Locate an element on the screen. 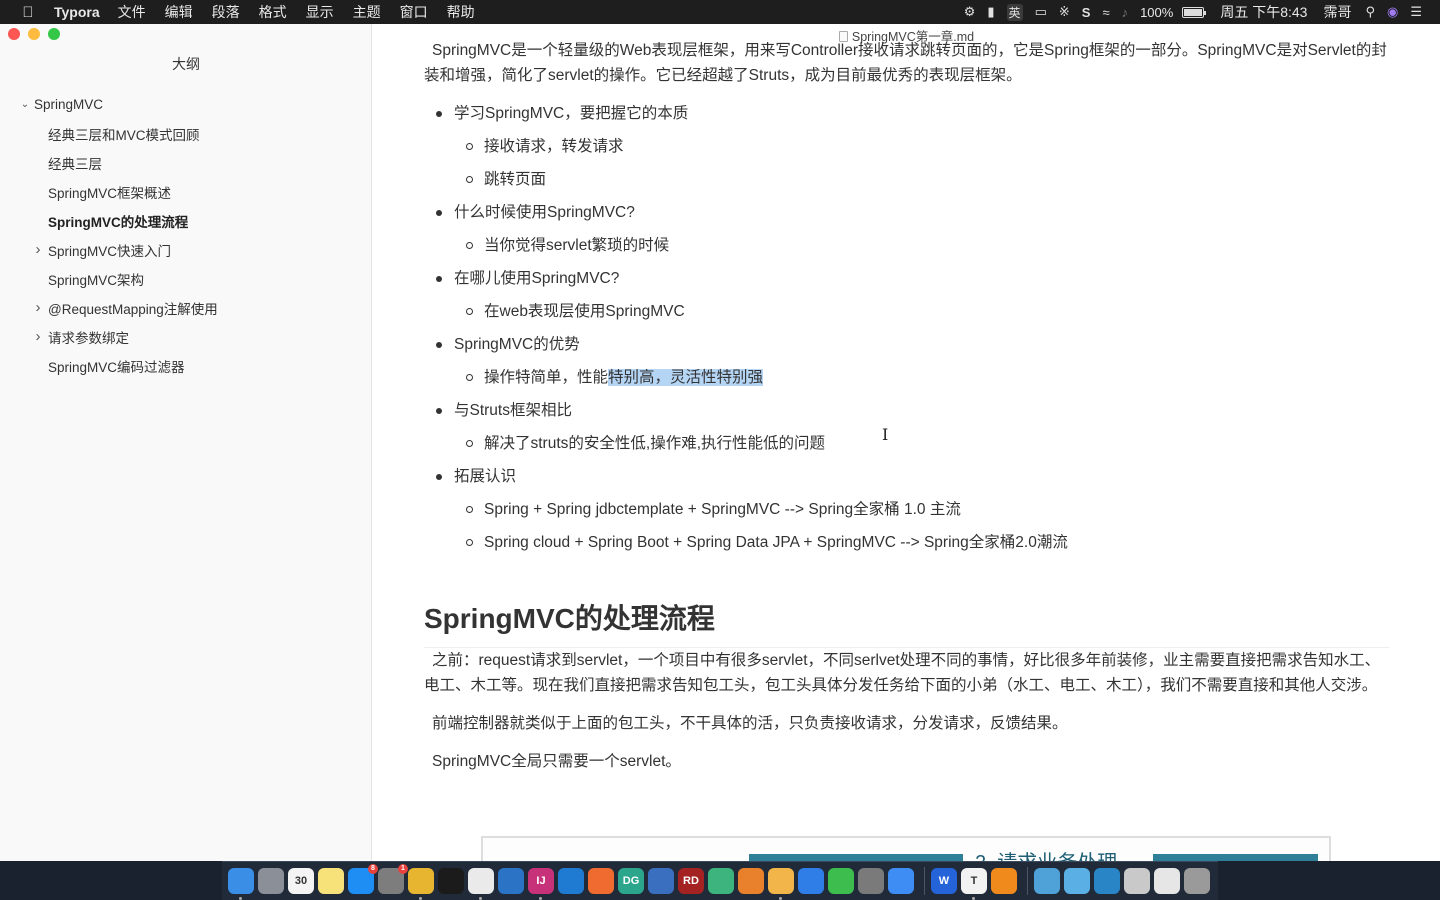 Image resolution: width=1440 pixels, height=900 pixels. minimize-window-button is located at coordinates (34, 34).